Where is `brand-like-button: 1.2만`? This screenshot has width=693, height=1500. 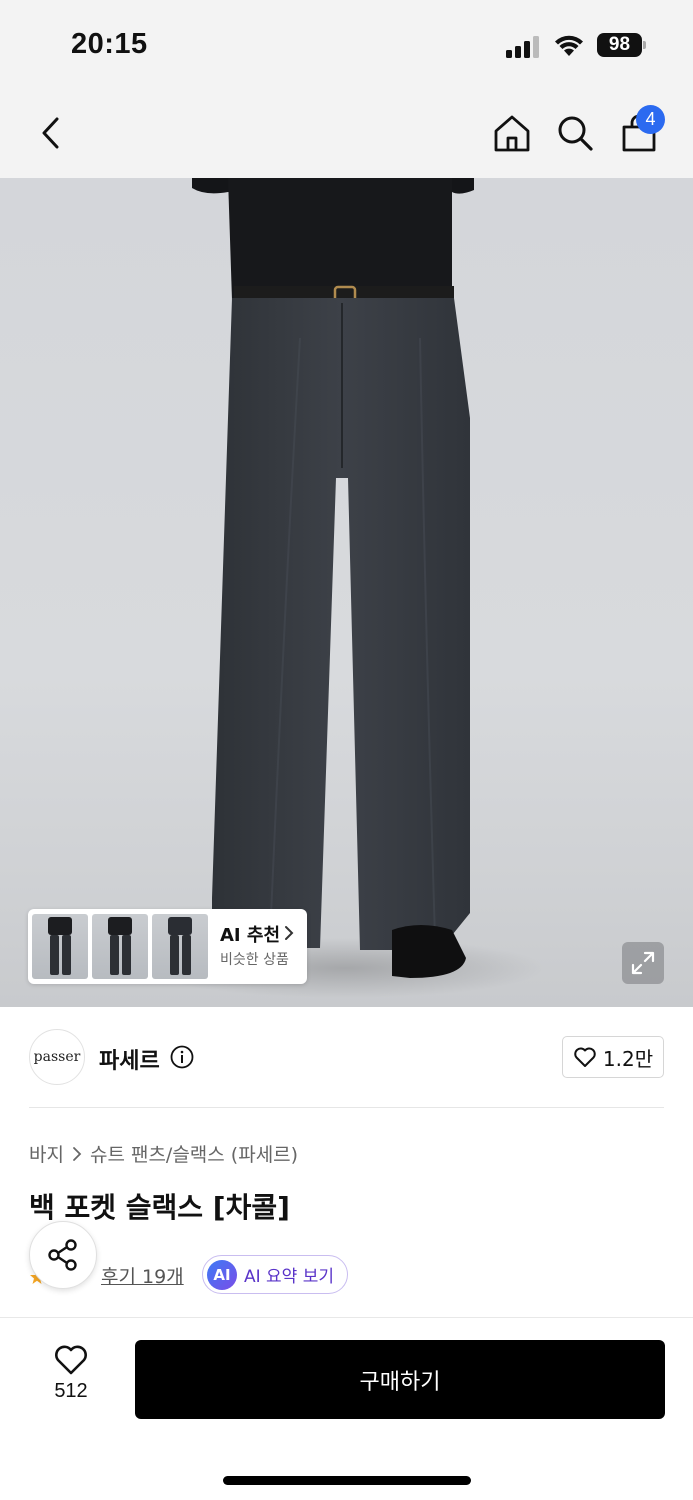 brand-like-button: 1.2만 is located at coordinates (613, 1057).